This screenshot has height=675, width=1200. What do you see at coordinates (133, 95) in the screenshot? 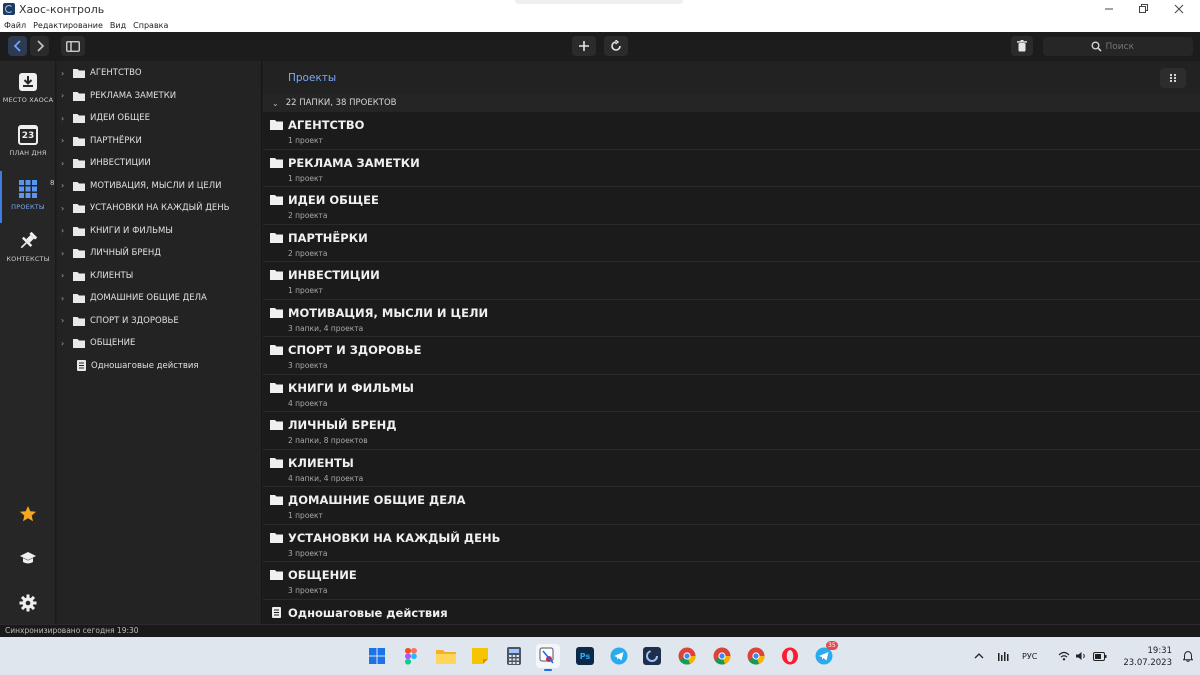
I see `tree-item-label: РЕКЛАМА ЗАМЕТКИ` at bounding box center [133, 95].